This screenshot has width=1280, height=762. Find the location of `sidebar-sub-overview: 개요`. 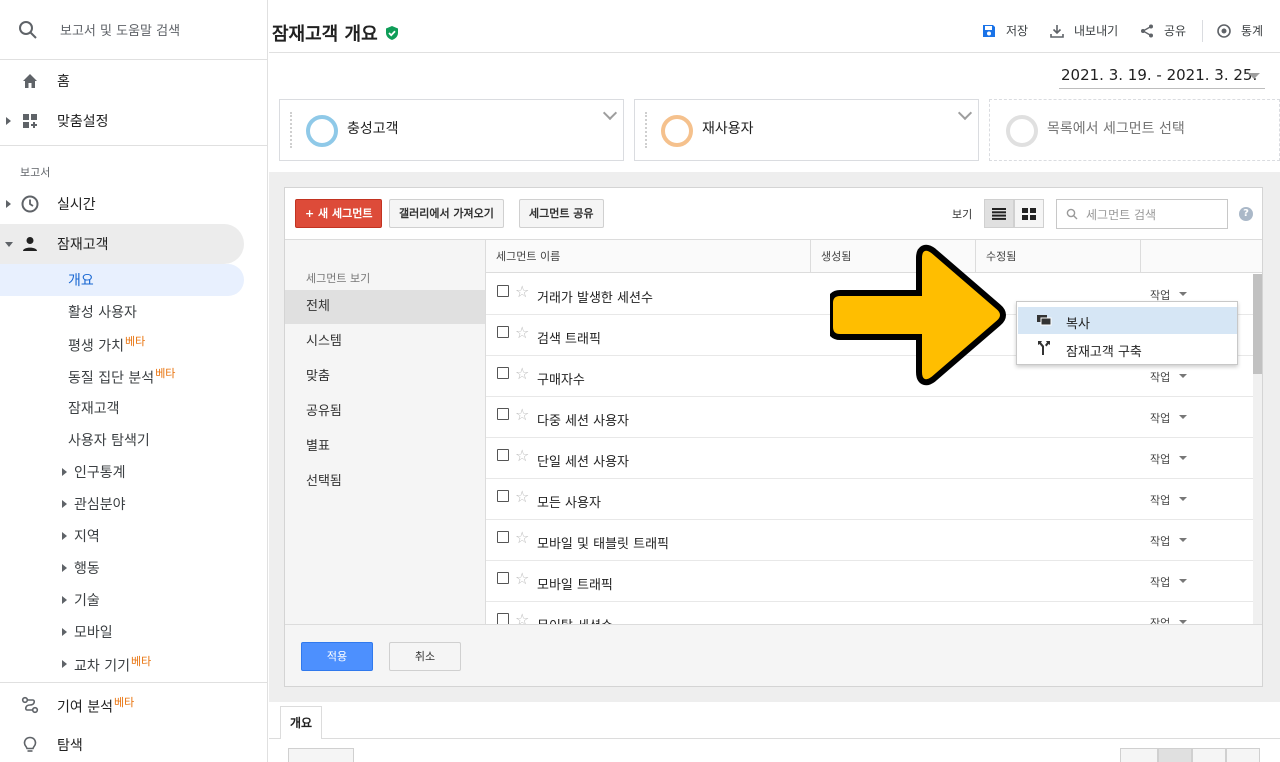

sidebar-sub-overview: 개요 is located at coordinates (122, 280).